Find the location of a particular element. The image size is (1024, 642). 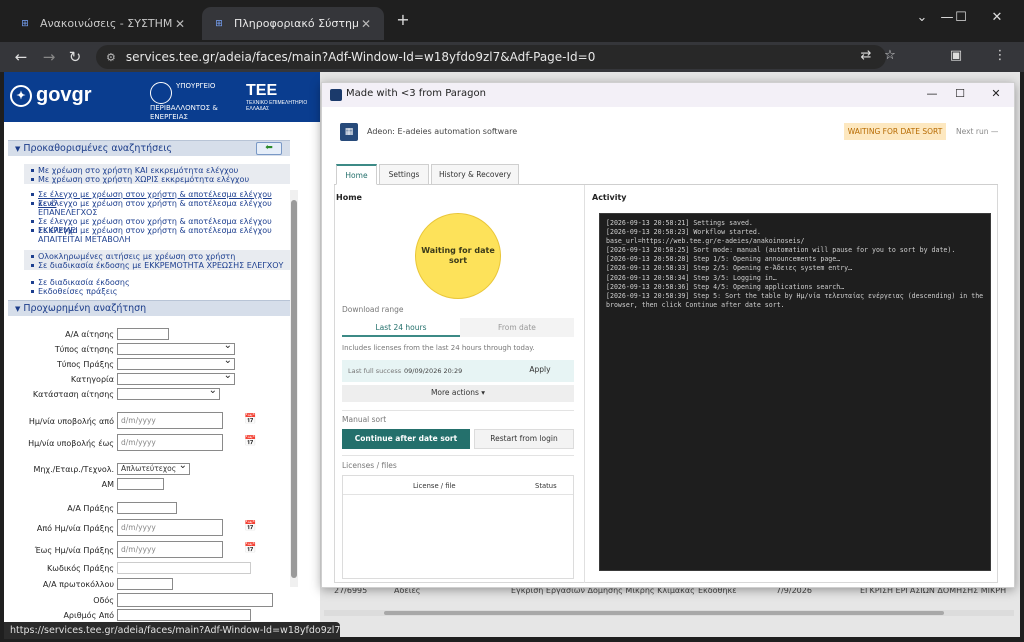

bookmark-star-icon: ☆ is located at coordinates (890, 55).